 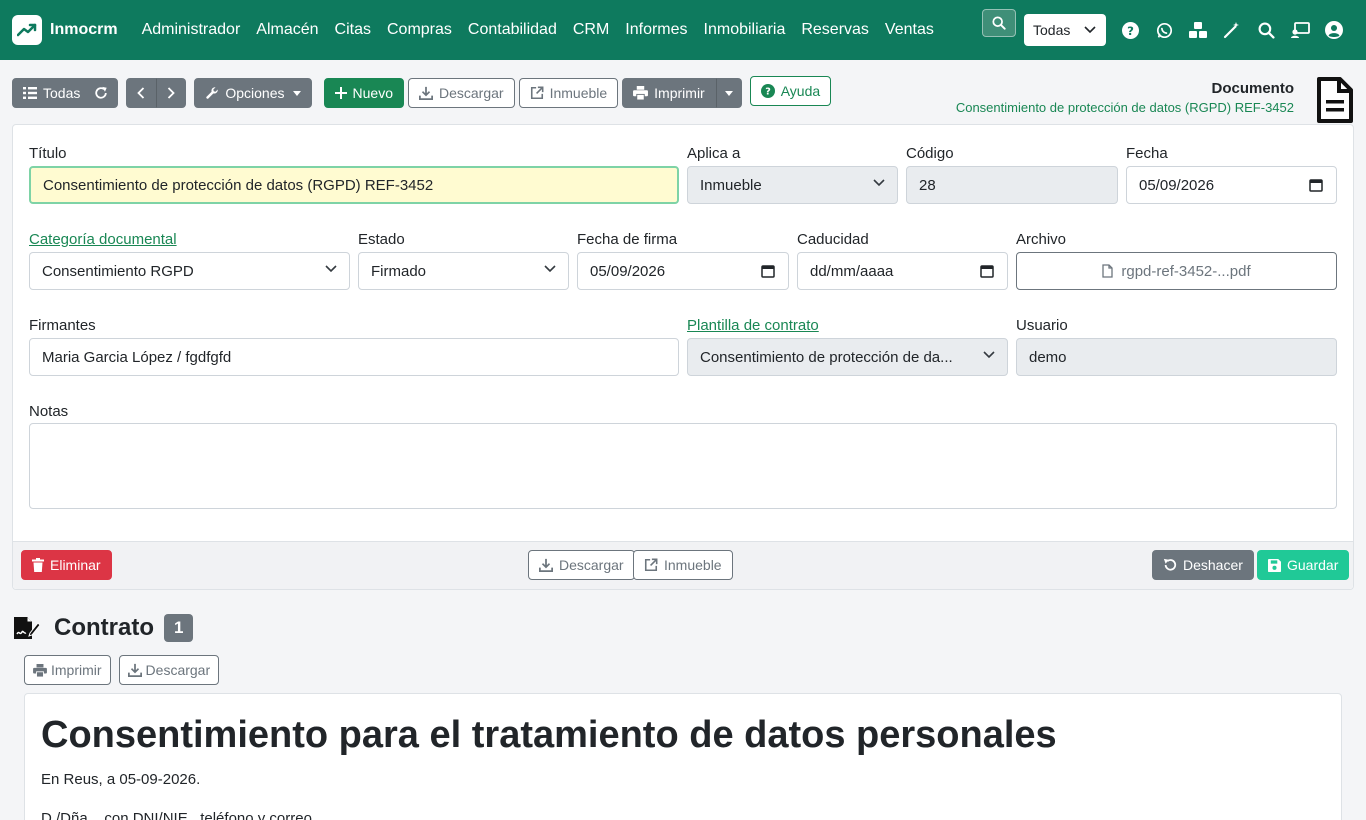 What do you see at coordinates (591, 30) in the screenshot?
I see `menu-item-crm: CRM` at bounding box center [591, 30].